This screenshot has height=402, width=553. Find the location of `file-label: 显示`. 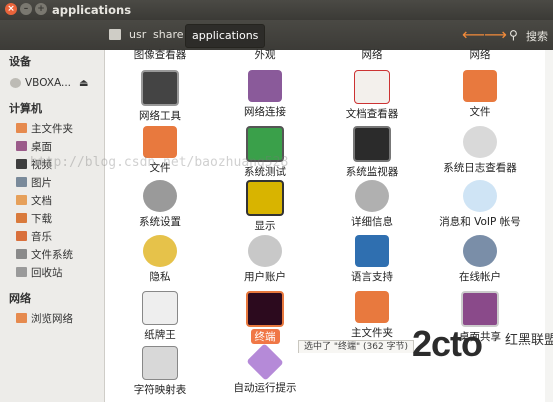

file-label: 显示 is located at coordinates (265, 226).